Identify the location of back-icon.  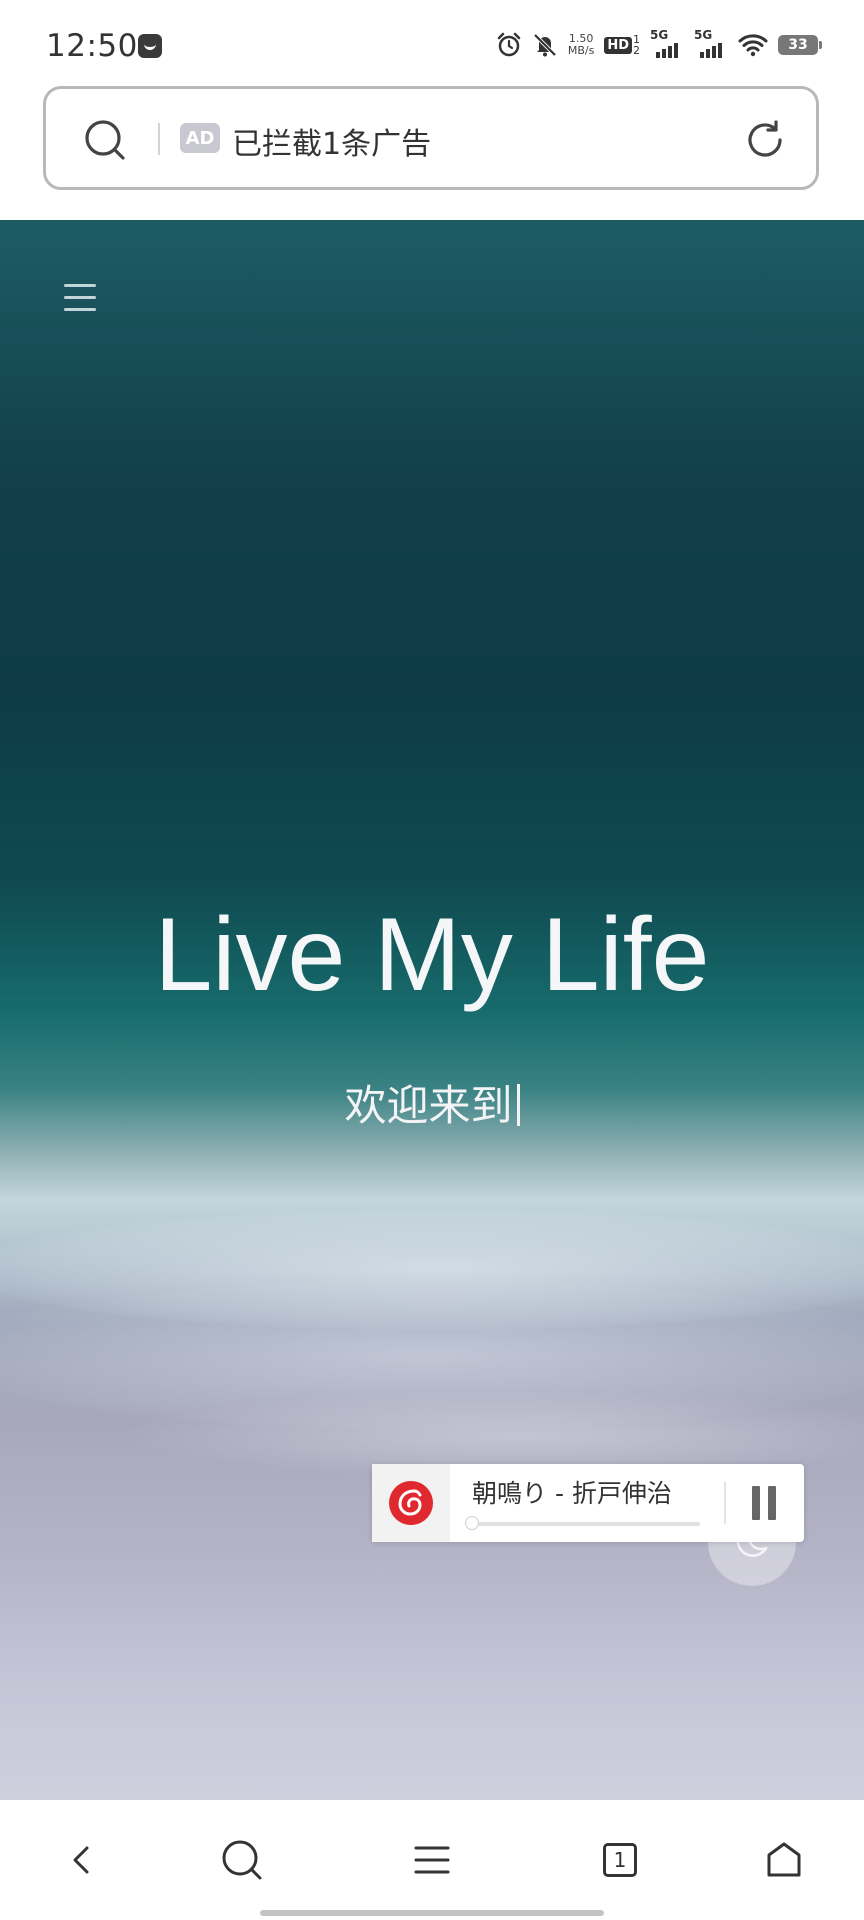
(82, 1860).